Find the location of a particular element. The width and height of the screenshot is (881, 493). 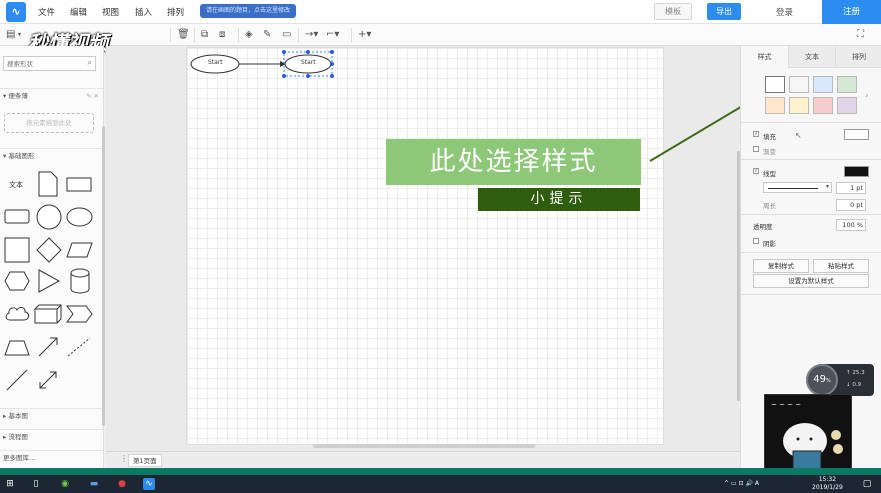

shape-rounded-rect is located at coordinates (17, 217).